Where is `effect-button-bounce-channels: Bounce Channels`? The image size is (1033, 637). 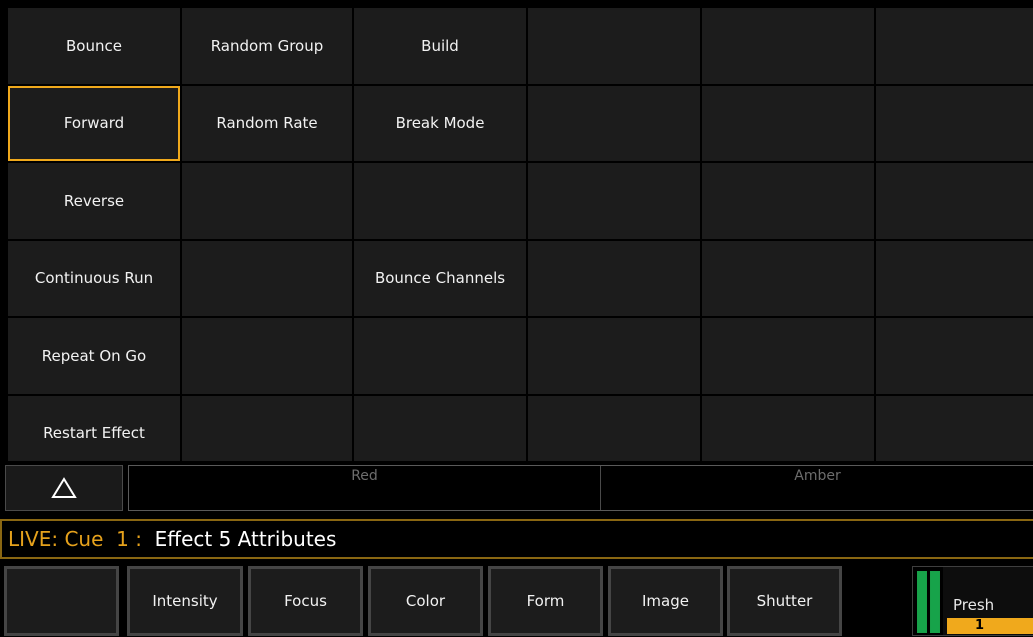
effect-button-bounce-channels: Bounce Channels is located at coordinates (440, 278).